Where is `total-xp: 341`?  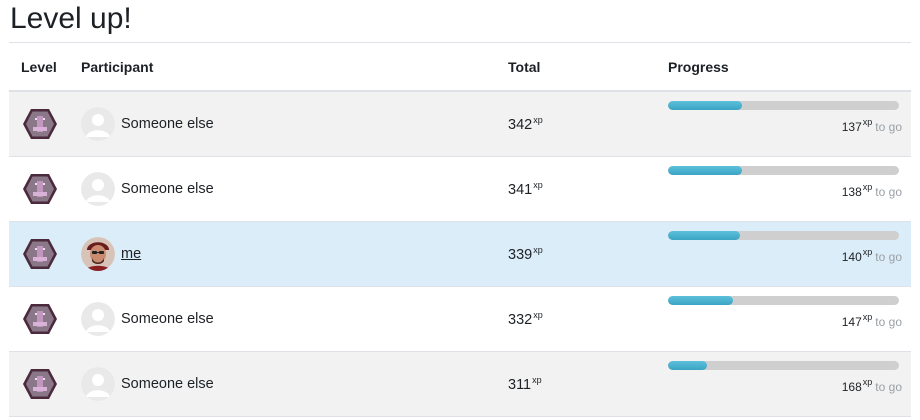
total-xp: 341 is located at coordinates (520, 190).